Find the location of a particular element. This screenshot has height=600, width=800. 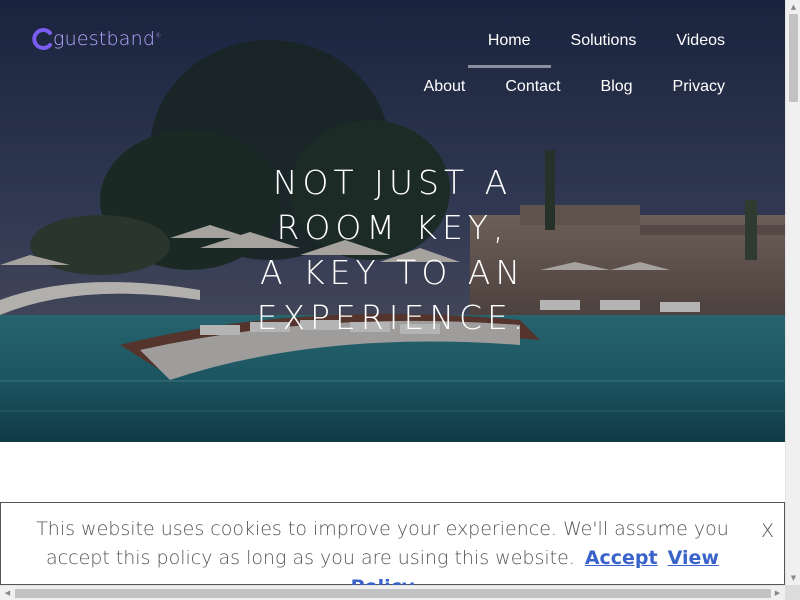

brand-logo: guestband® is located at coordinates (96, 39).